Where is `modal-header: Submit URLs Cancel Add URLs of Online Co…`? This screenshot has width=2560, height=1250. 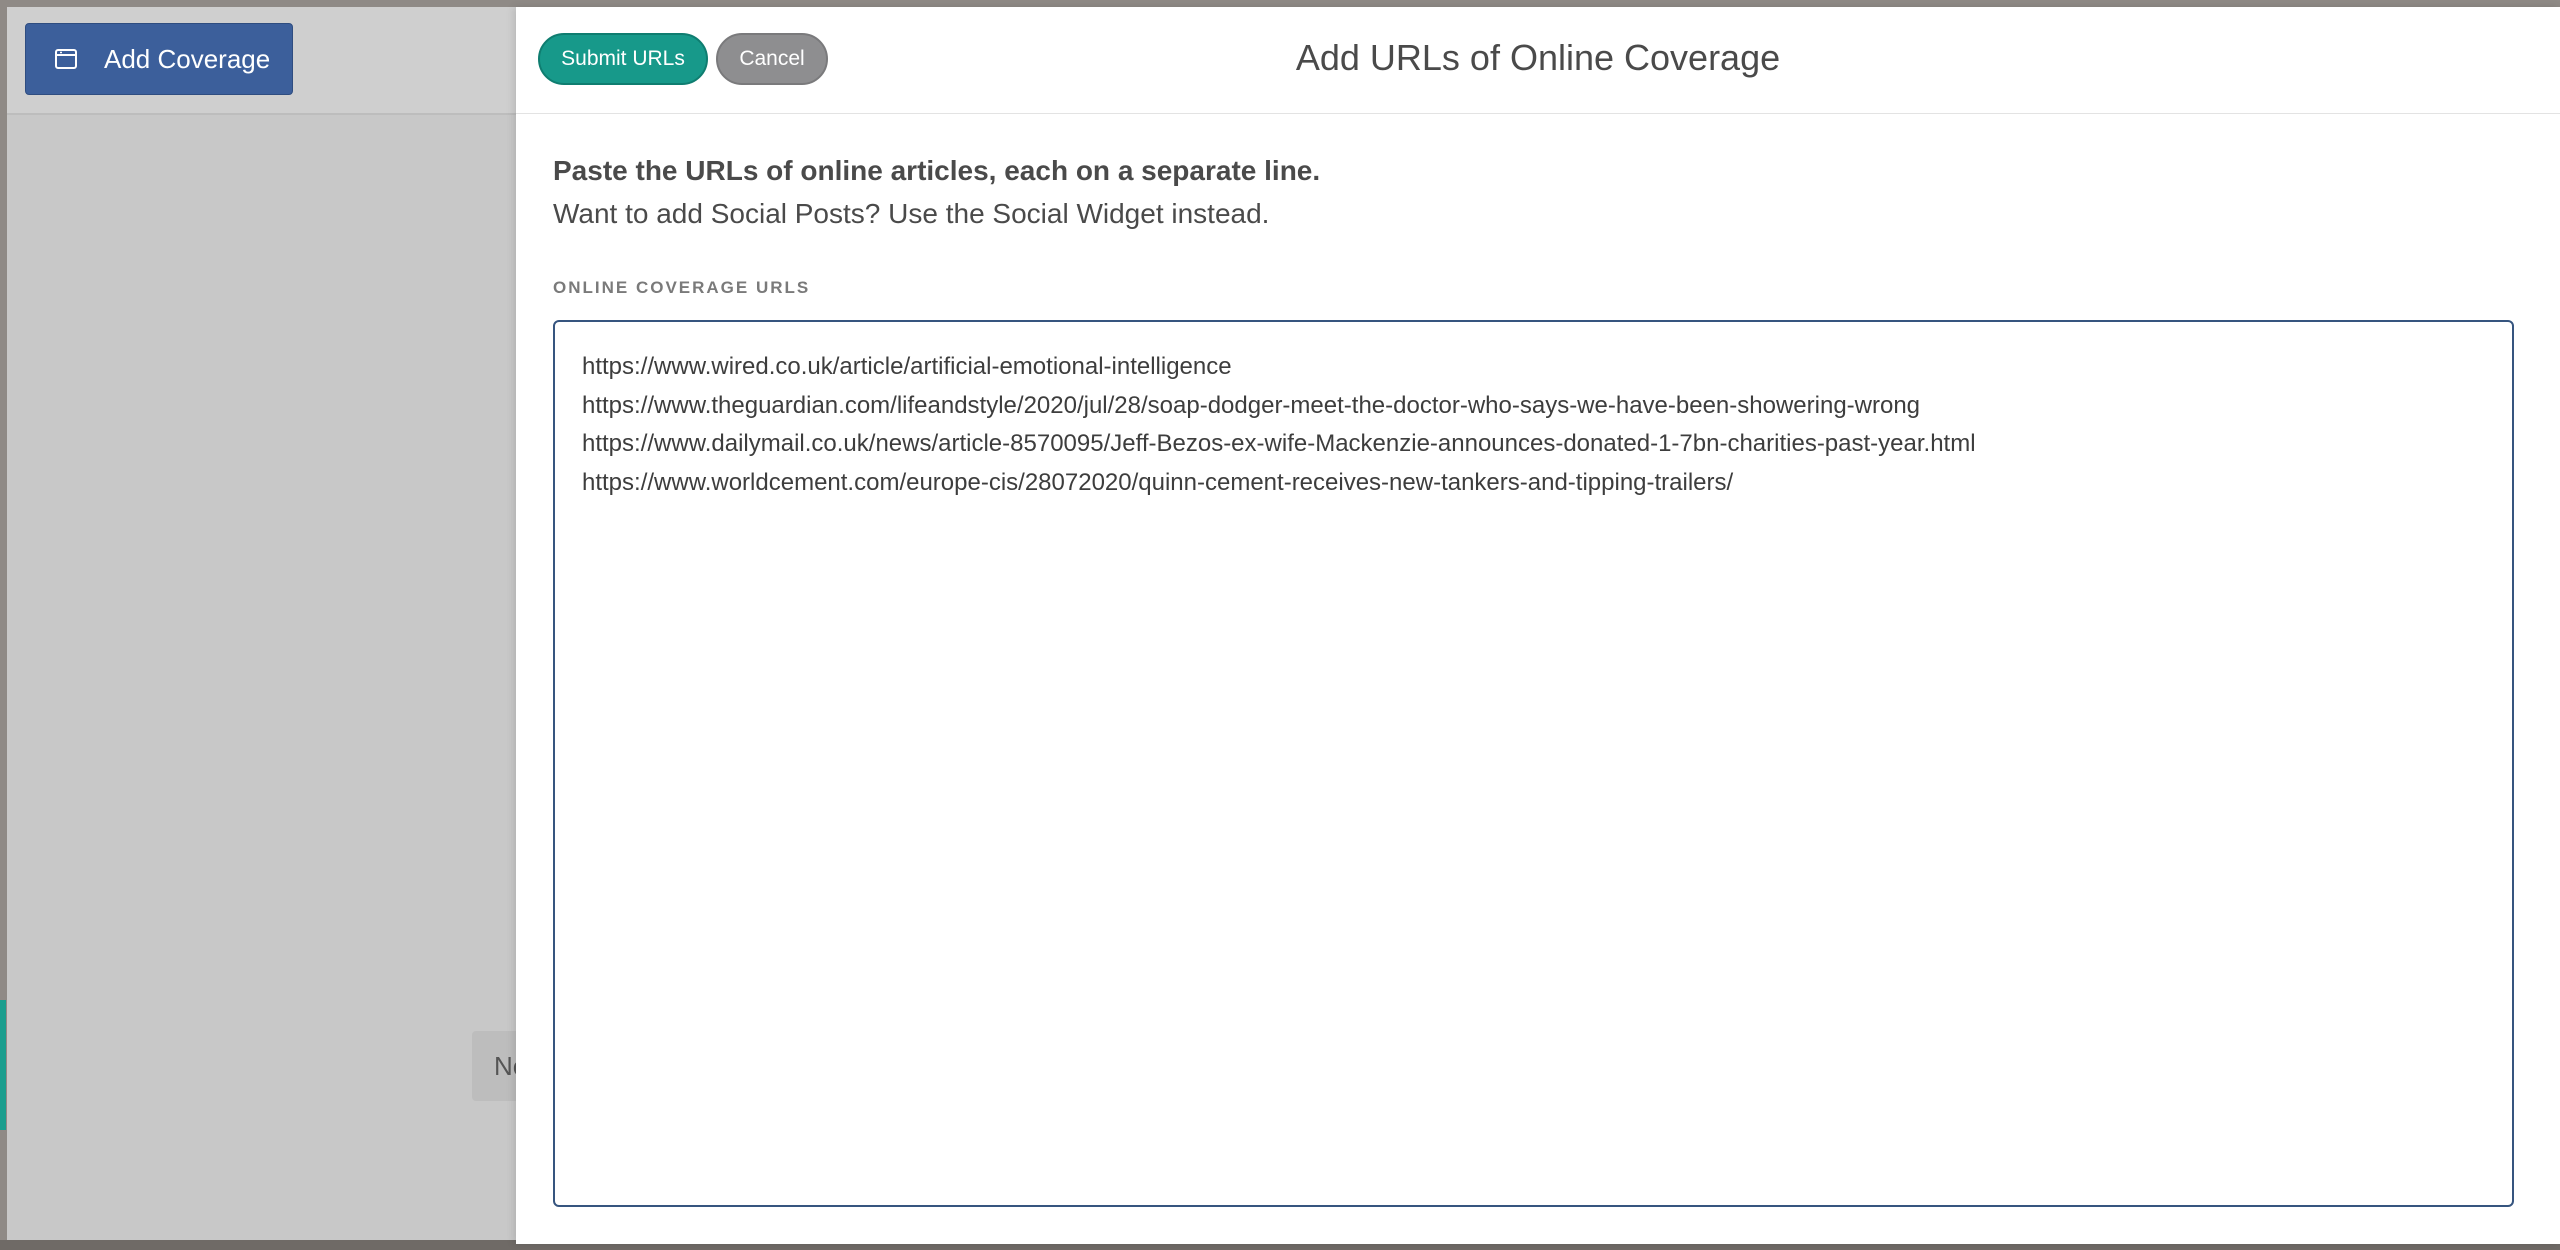 modal-header: Submit URLs Cancel Add URLs of Online Co… is located at coordinates (1538, 60).